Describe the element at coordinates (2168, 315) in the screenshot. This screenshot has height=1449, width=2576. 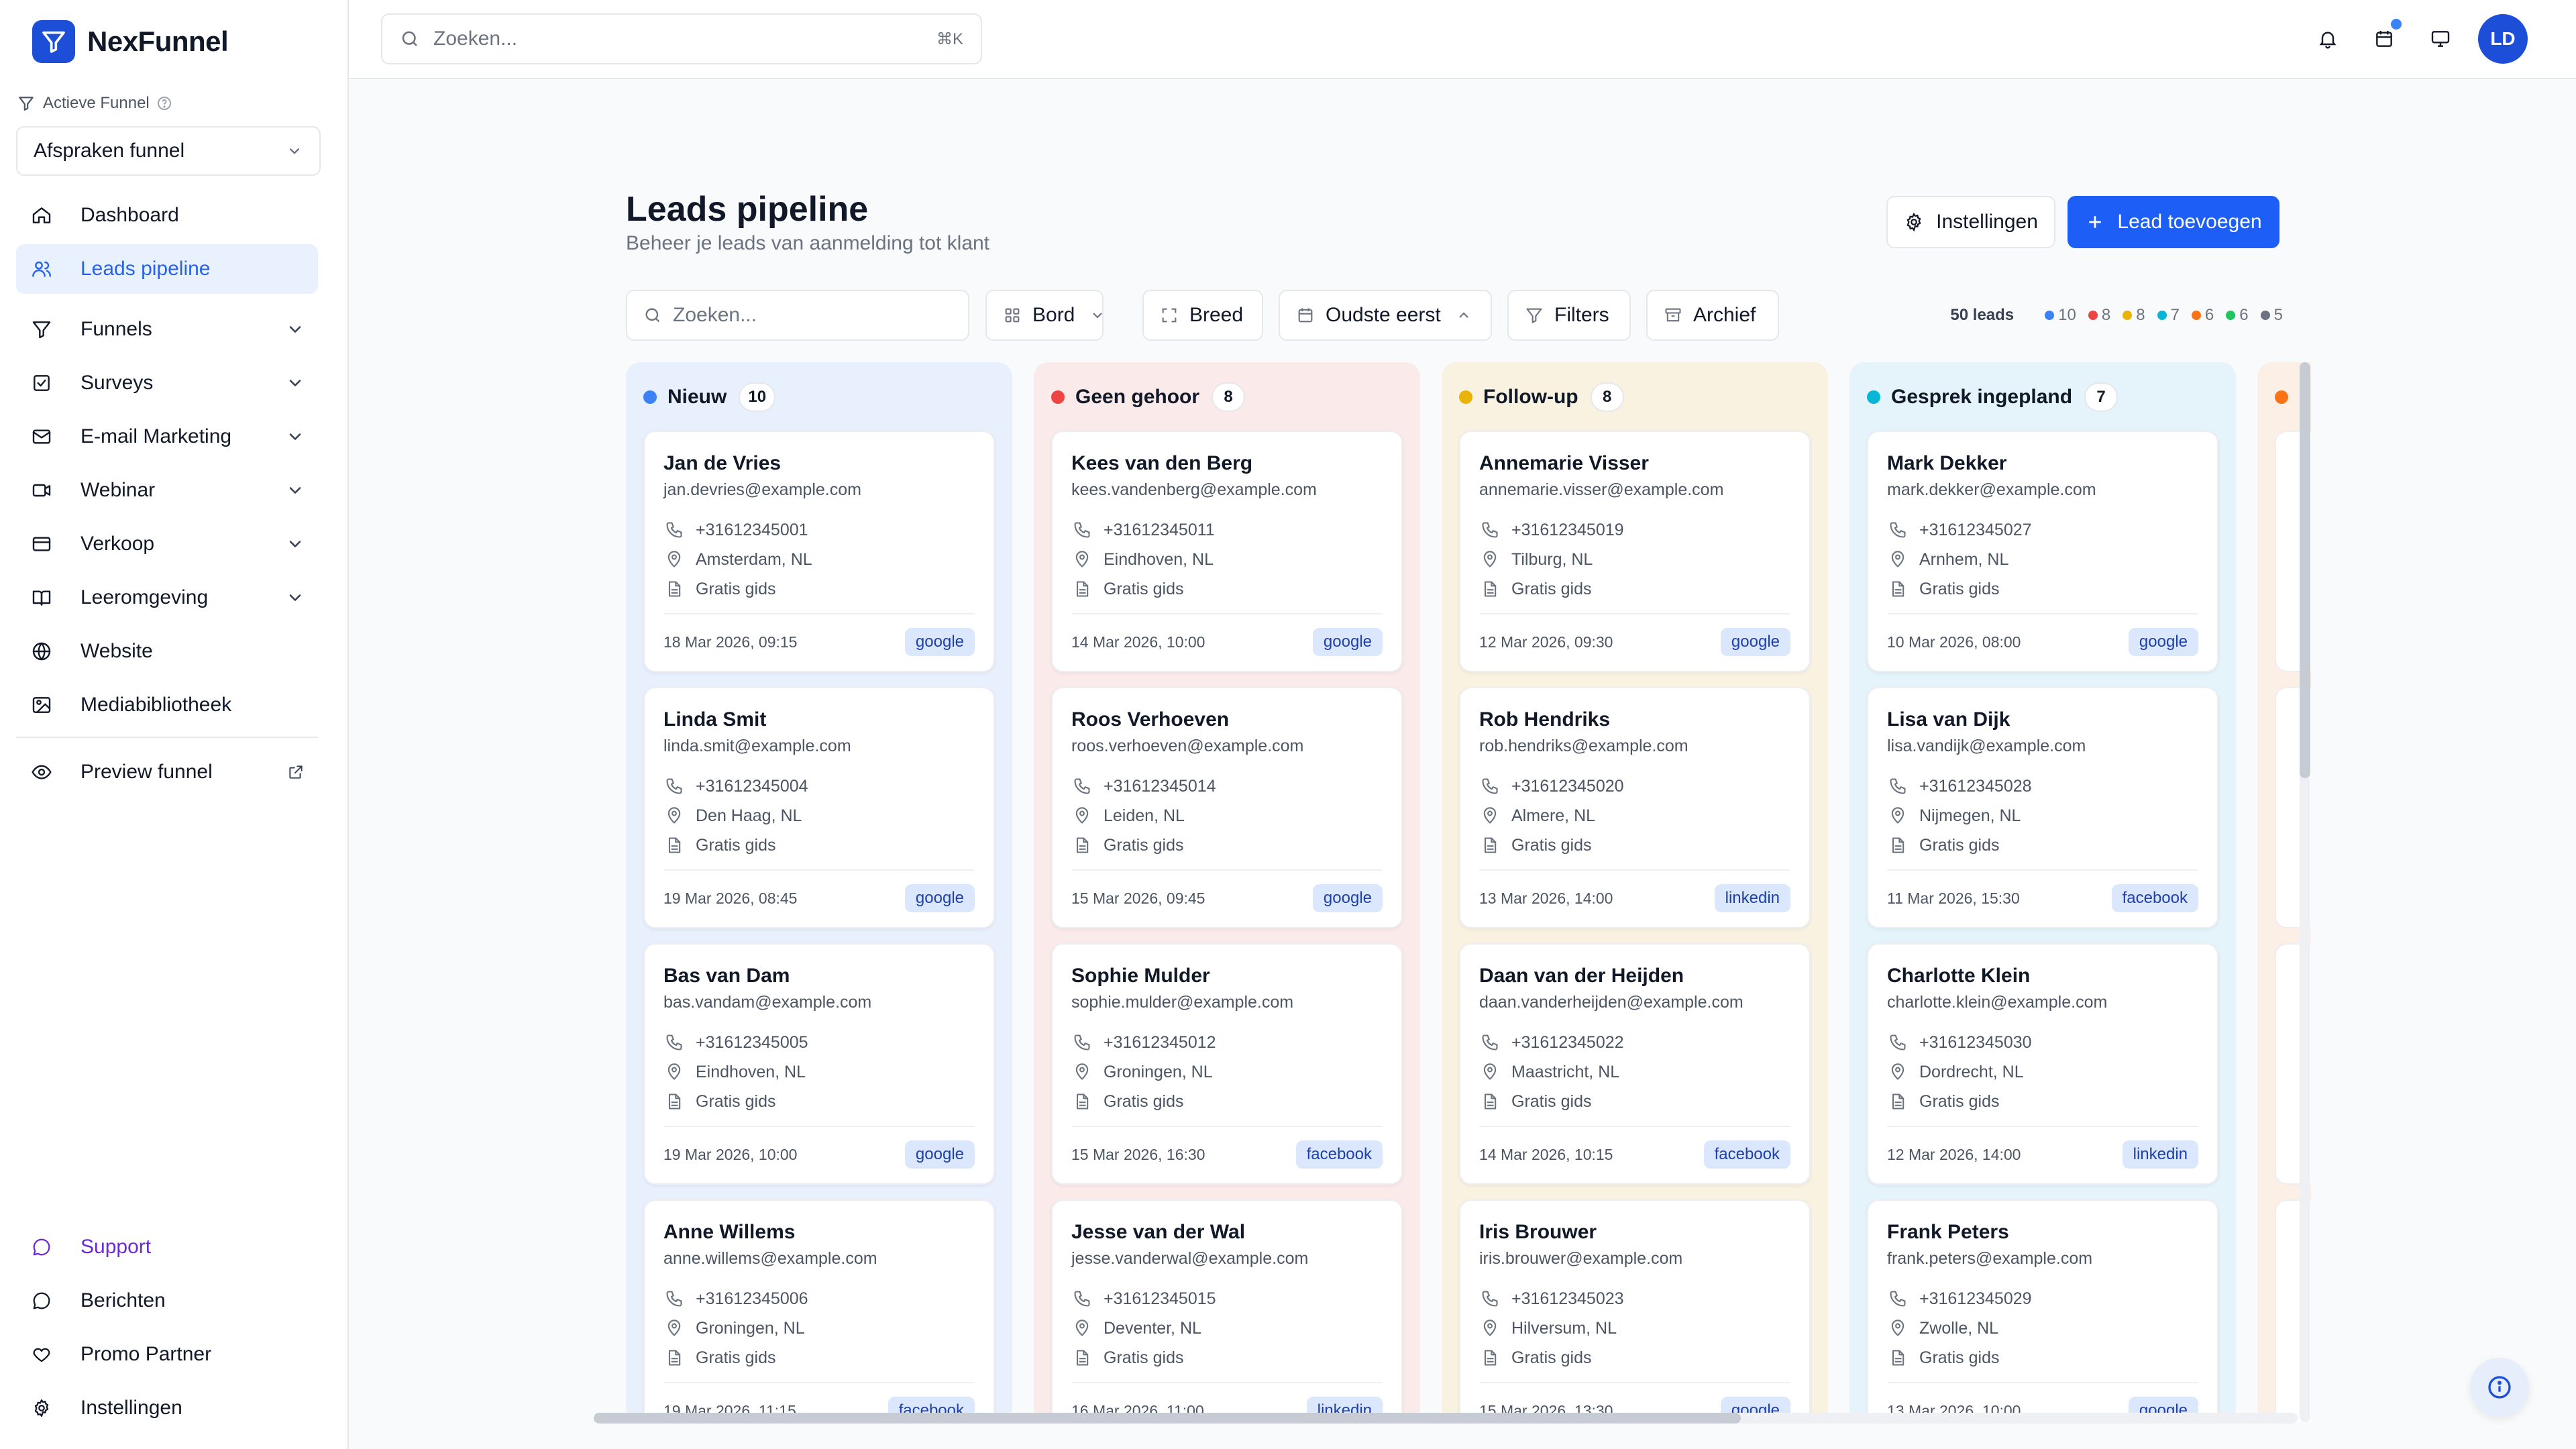
I see `stage-count: 7` at that location.